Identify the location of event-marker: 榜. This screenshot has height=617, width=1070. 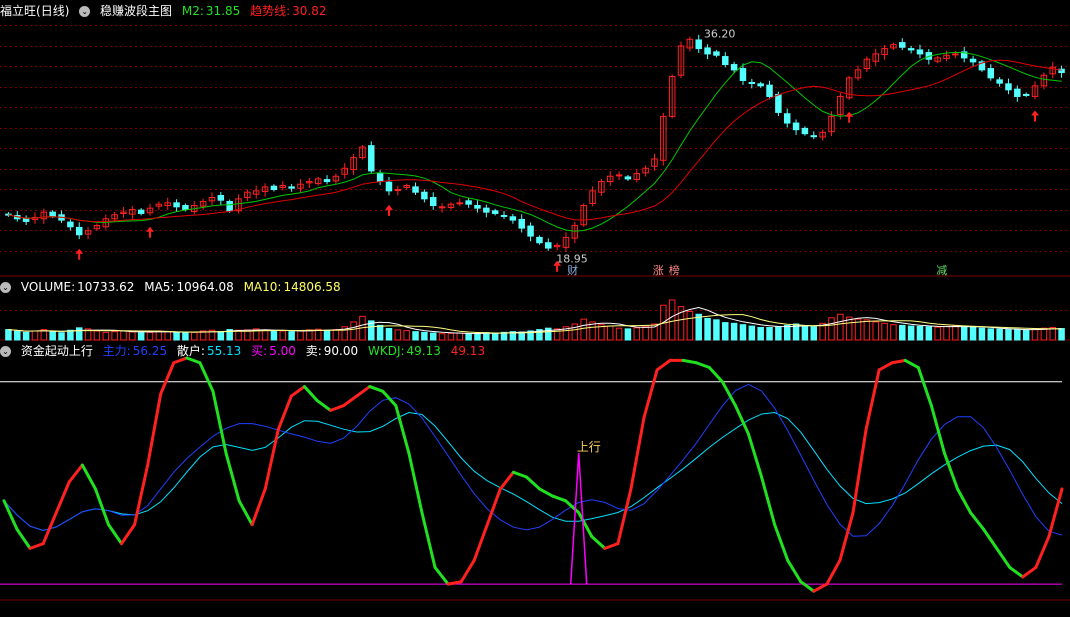
(674, 270).